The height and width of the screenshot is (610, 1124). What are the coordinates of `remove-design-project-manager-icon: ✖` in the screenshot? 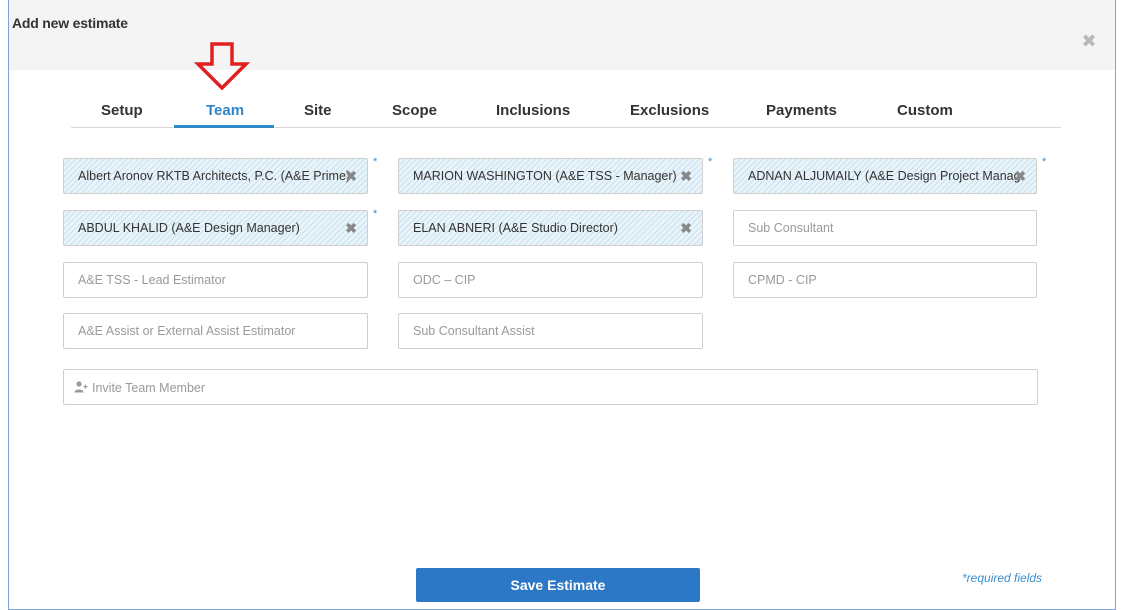 It's located at (1020, 176).